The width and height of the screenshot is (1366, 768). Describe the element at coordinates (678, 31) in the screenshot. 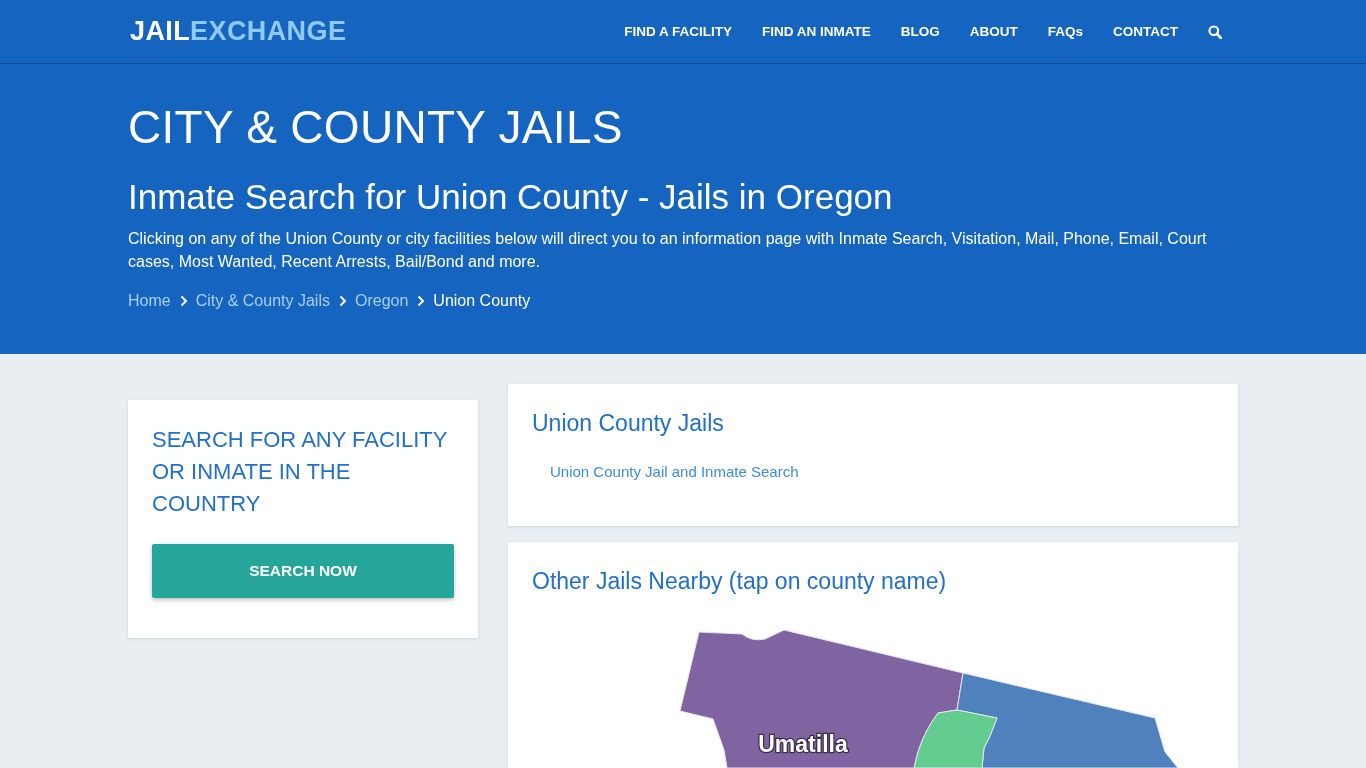

I see `nav-link: FIND A FACILITY` at that location.